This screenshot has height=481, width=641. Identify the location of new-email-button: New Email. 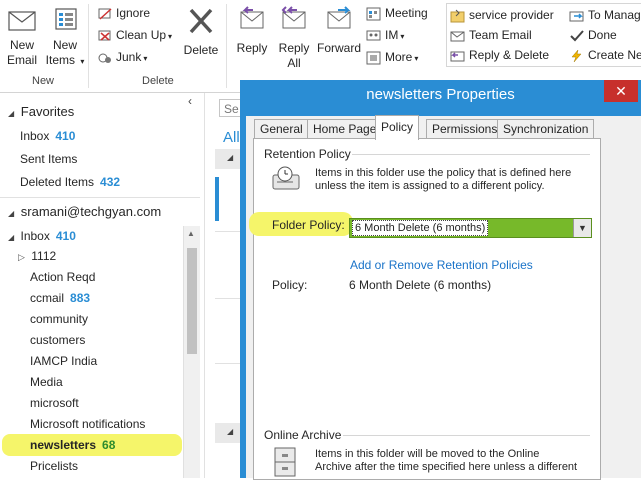
(22, 37).